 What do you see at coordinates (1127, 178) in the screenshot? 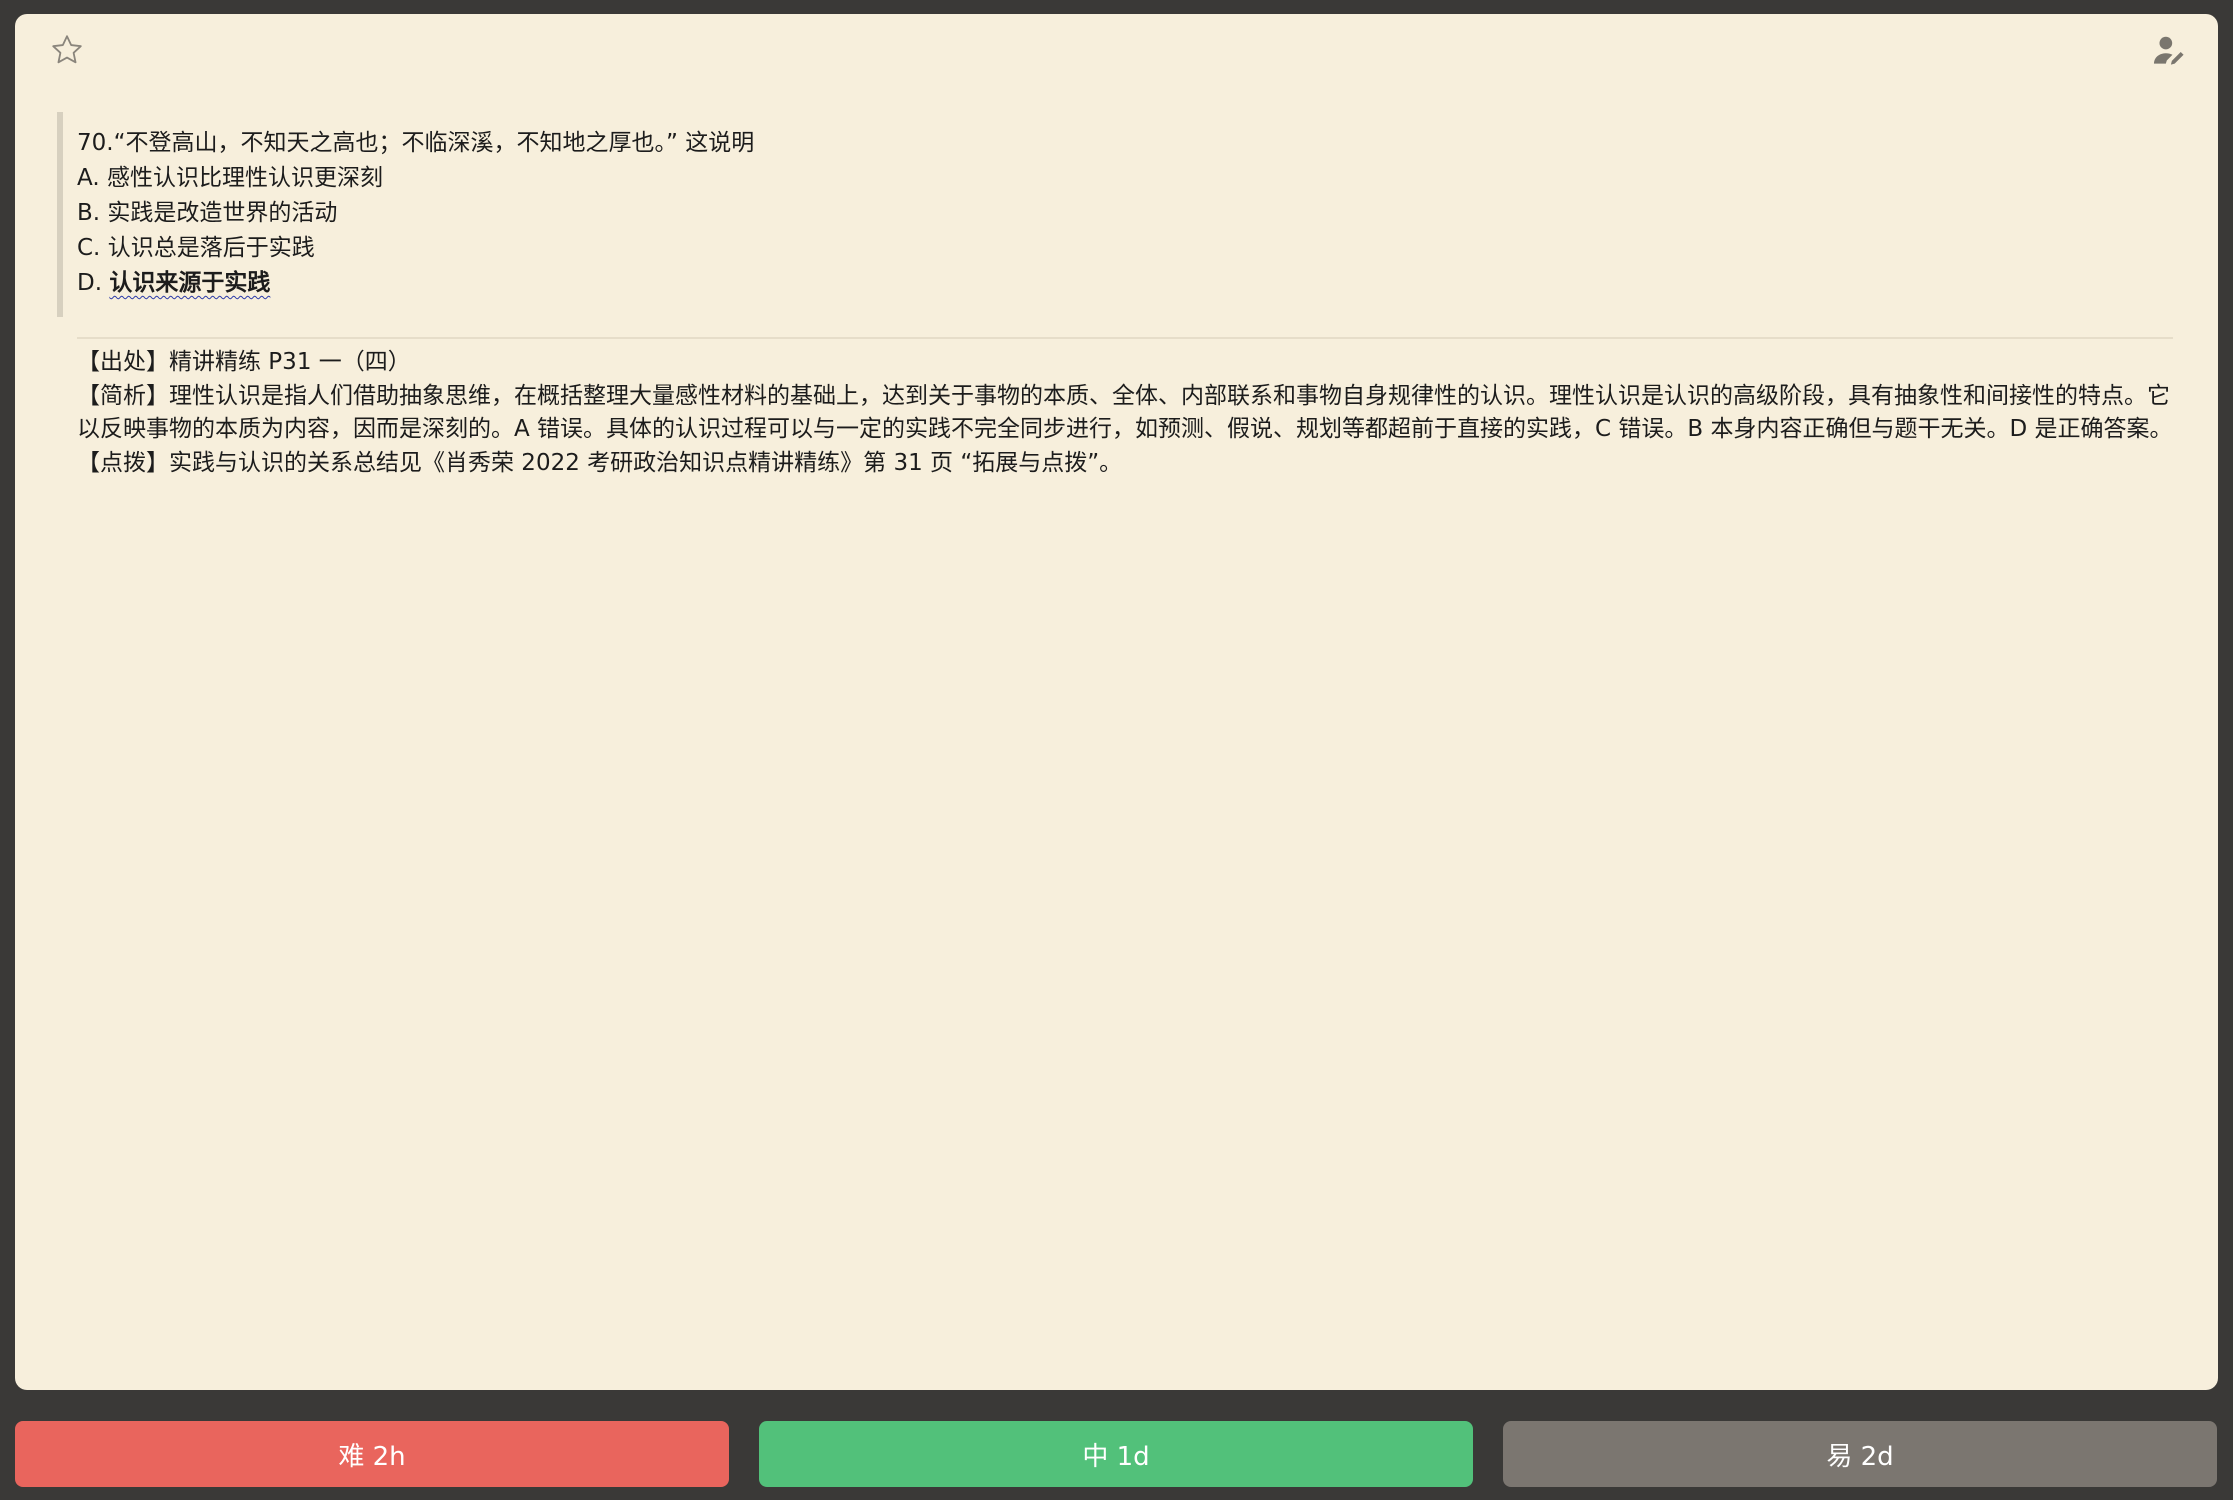
I see `option-a: A. 感性认识比理性认识更深刻` at bounding box center [1127, 178].